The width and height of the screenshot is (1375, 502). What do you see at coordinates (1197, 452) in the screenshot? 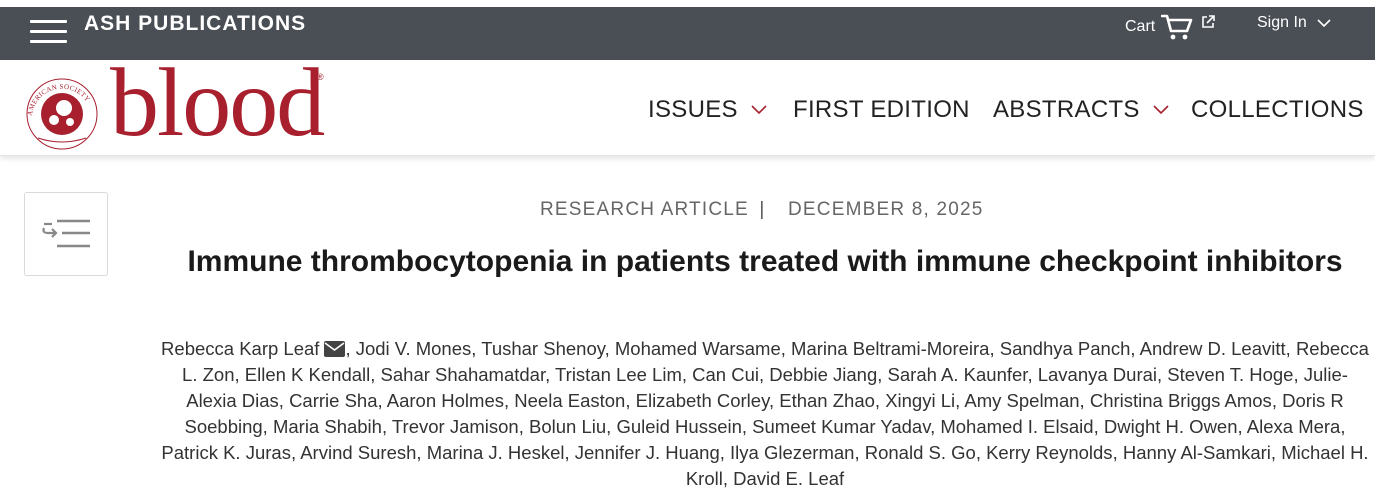
I see `author-link: Hanny Al-Samkari` at bounding box center [1197, 452].